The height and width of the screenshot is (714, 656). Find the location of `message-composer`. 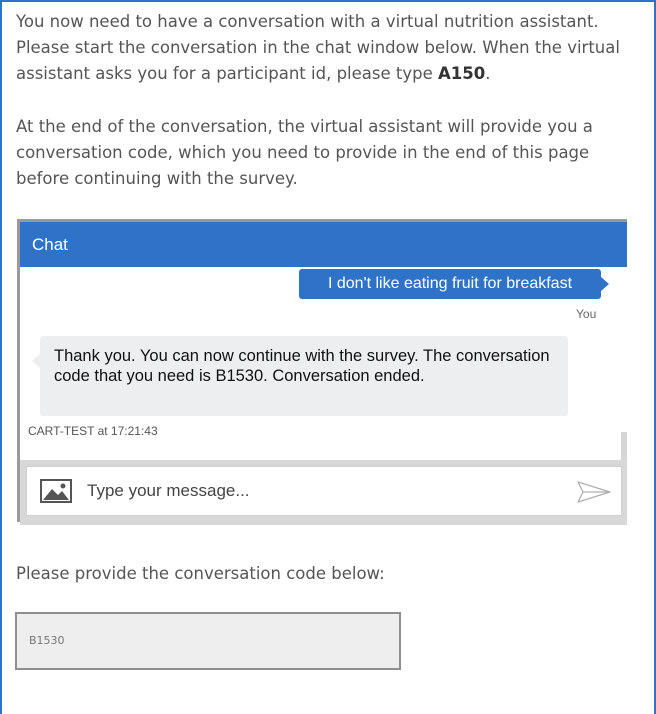

message-composer is located at coordinates (324, 491).